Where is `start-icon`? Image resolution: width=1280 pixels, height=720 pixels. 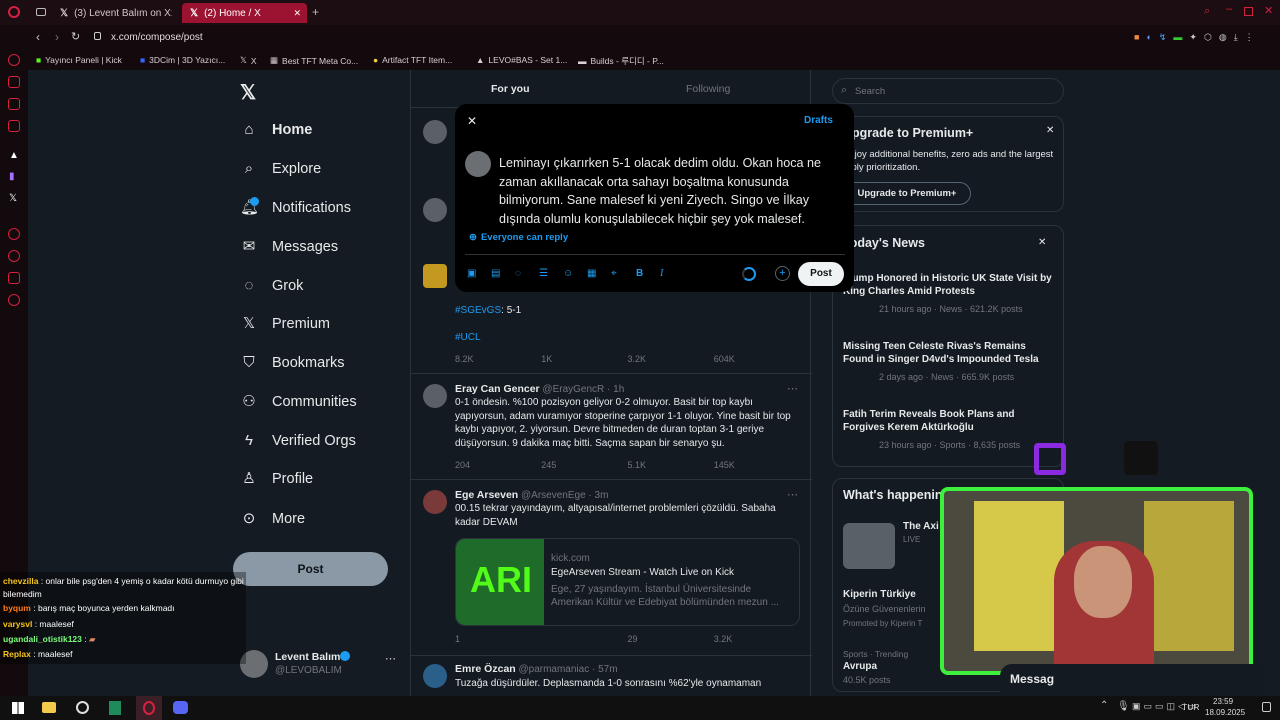 start-icon is located at coordinates (18, 708).